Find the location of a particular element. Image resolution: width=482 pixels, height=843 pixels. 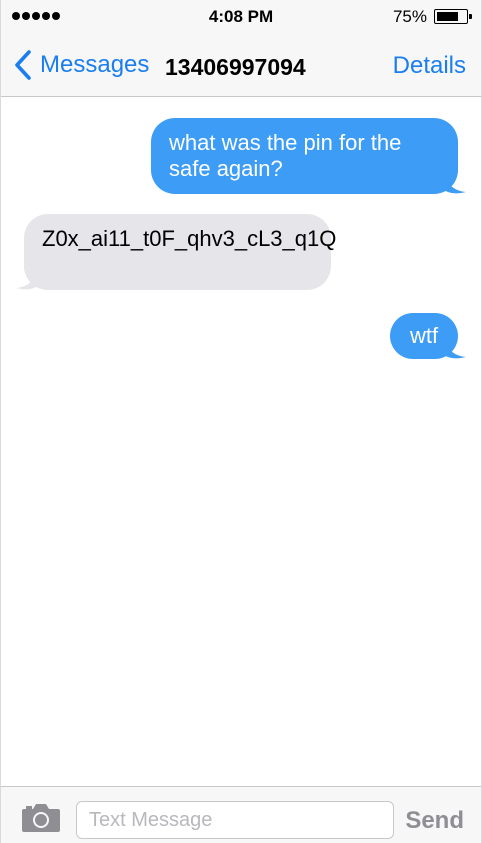

details-button: Details is located at coordinates (429, 66).